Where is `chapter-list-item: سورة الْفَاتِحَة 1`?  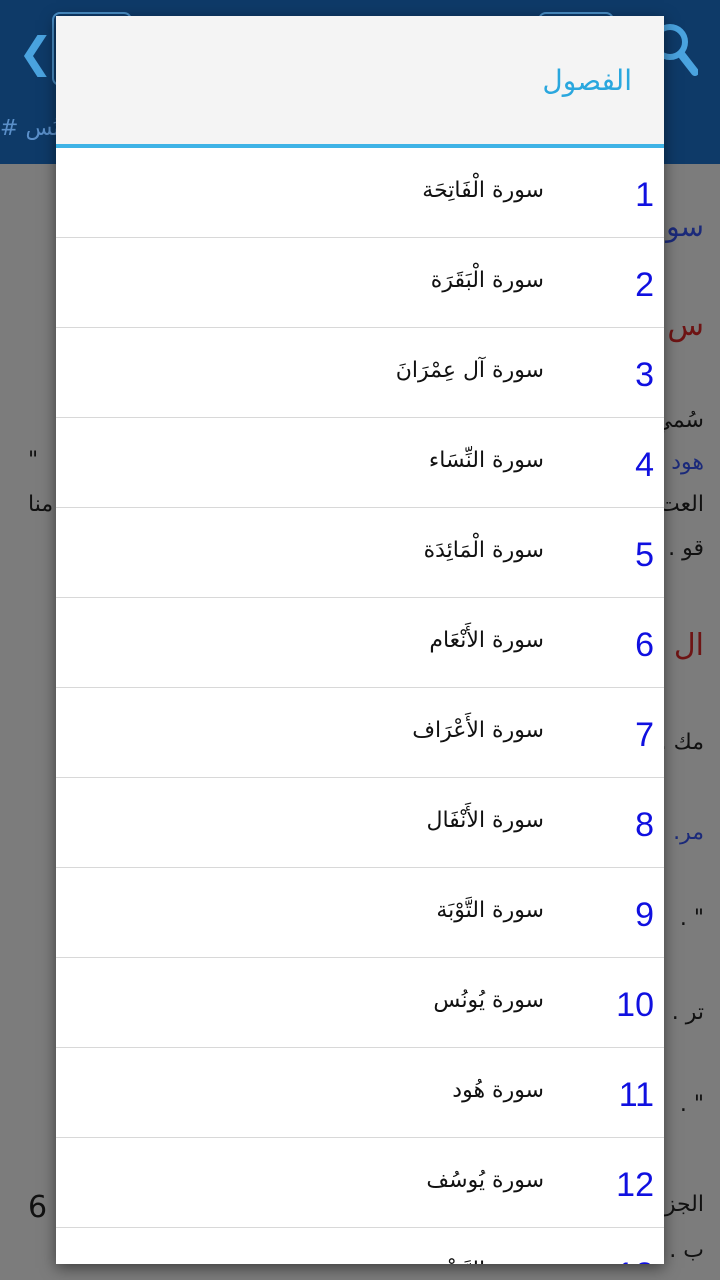 chapter-list-item: سورة الْفَاتِحَة 1 is located at coordinates (360, 193).